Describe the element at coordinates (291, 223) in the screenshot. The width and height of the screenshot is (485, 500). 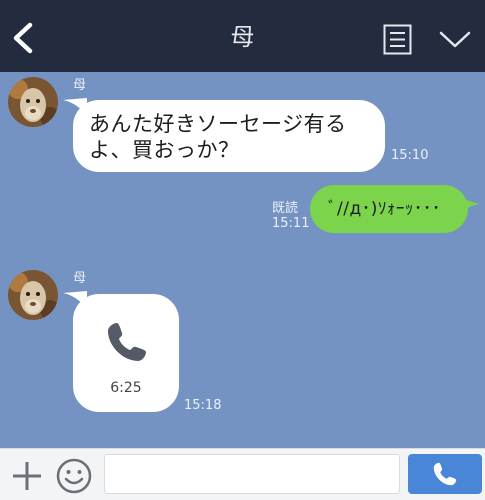
I see `message-time: 15:11` at that location.